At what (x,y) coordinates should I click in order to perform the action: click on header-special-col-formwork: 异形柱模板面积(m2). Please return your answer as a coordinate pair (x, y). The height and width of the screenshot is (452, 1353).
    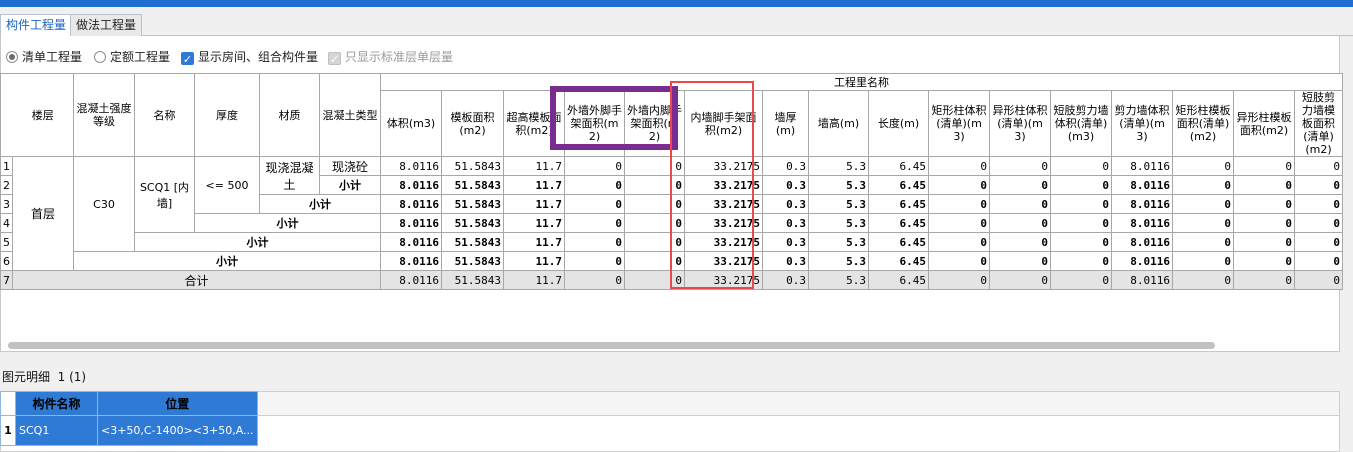
    Looking at the image, I should click on (1264, 123).